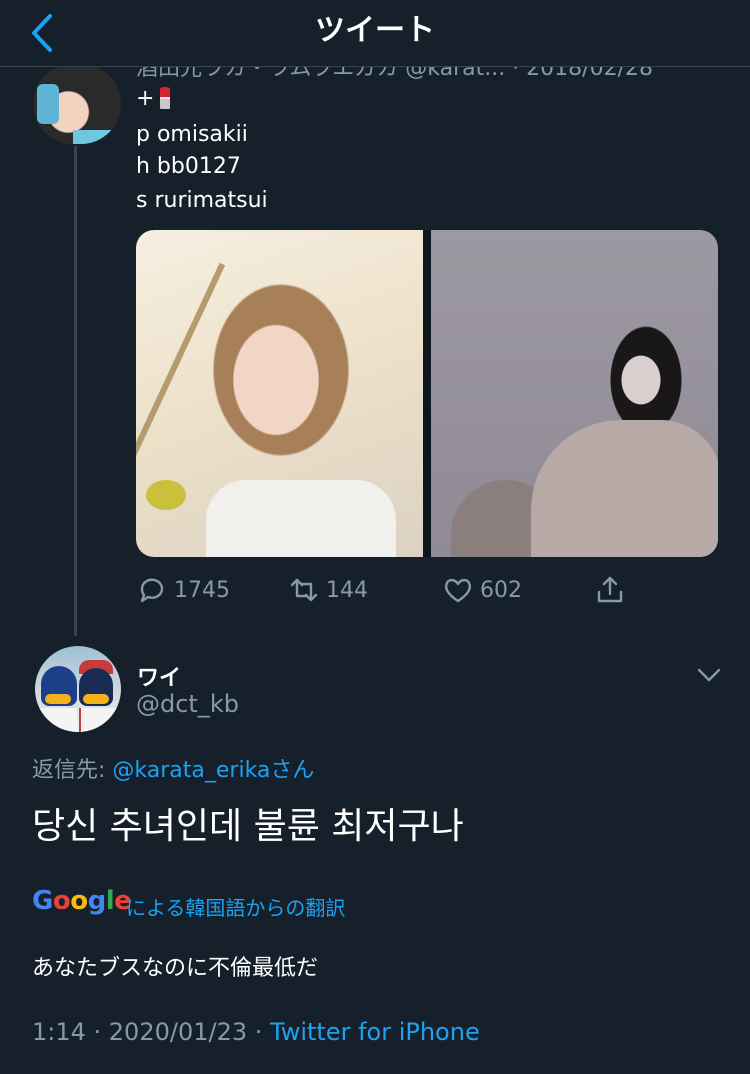  Describe the element at coordinates (458, 590) in the screenshot. I see `heart-icon` at that location.